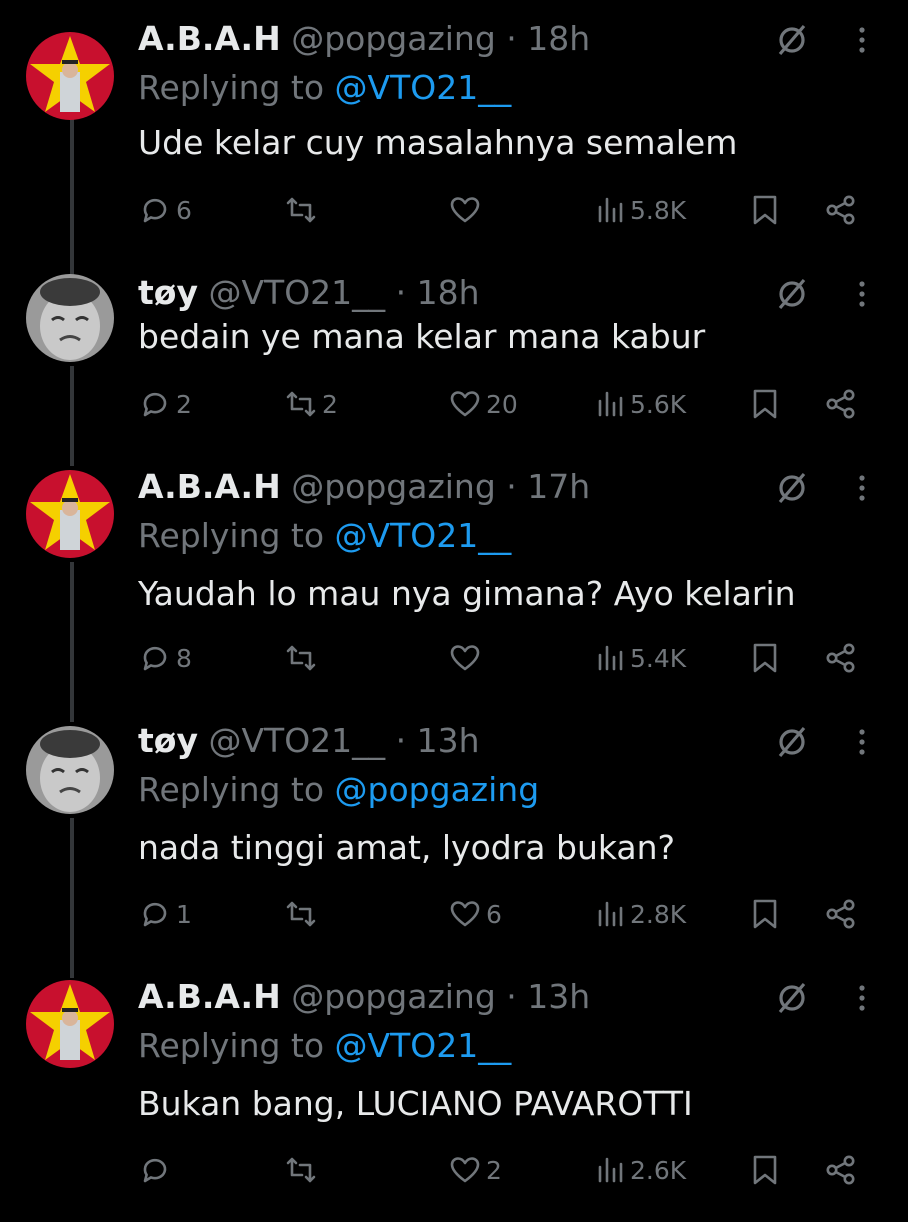 Image resolution: width=908 pixels, height=1222 pixels. Describe the element at coordinates (165, 658) in the screenshot. I see `reply-button: 8` at that location.